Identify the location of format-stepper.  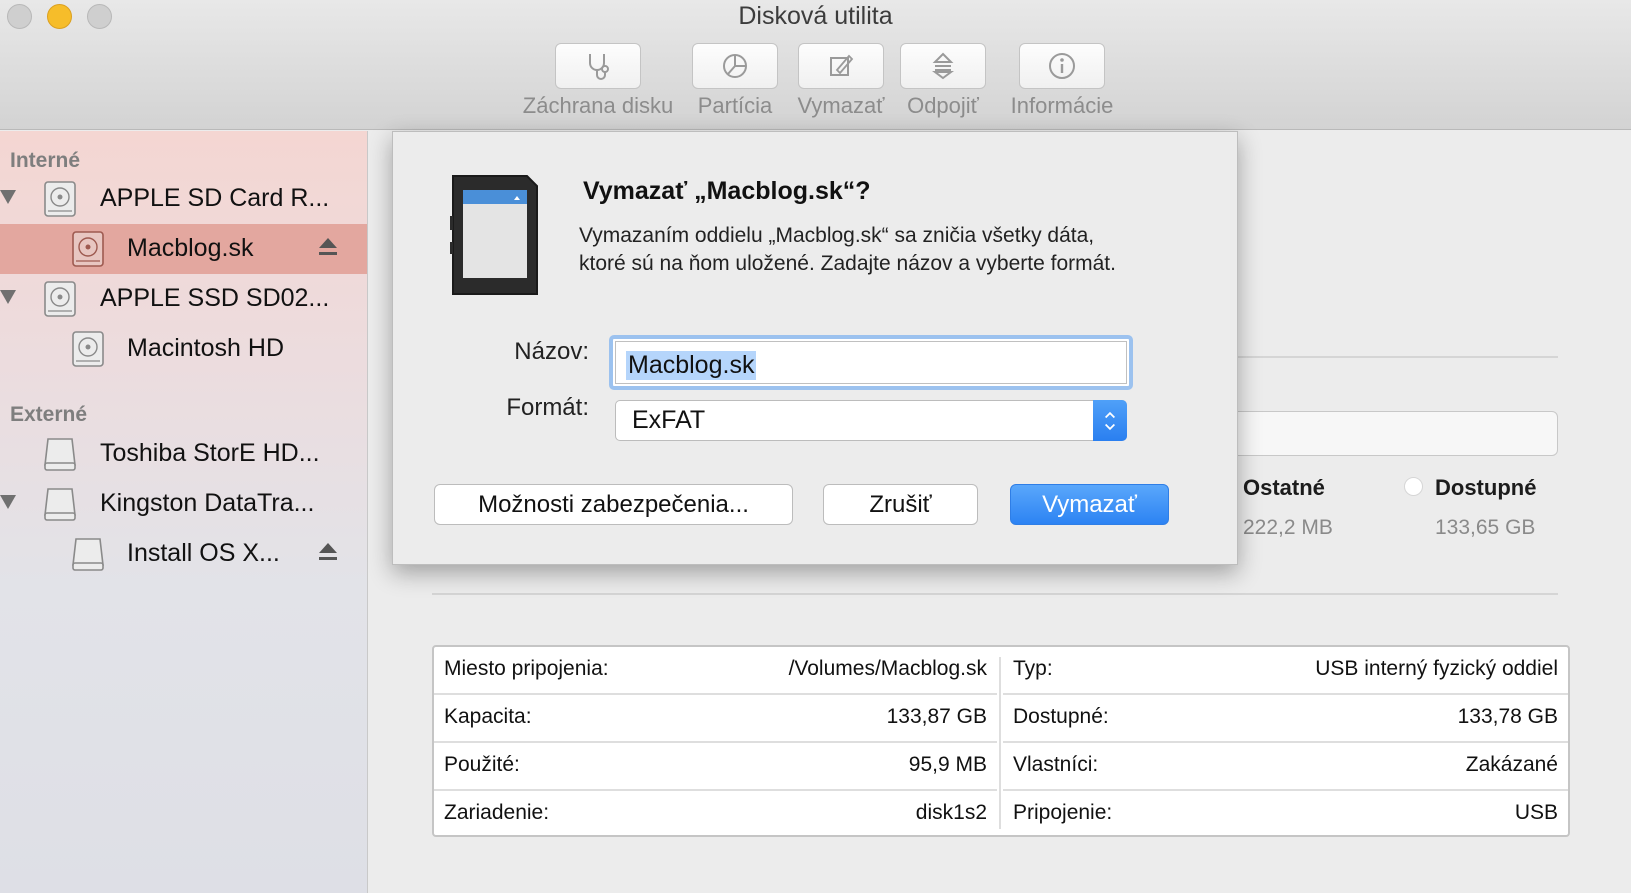
(1110, 420).